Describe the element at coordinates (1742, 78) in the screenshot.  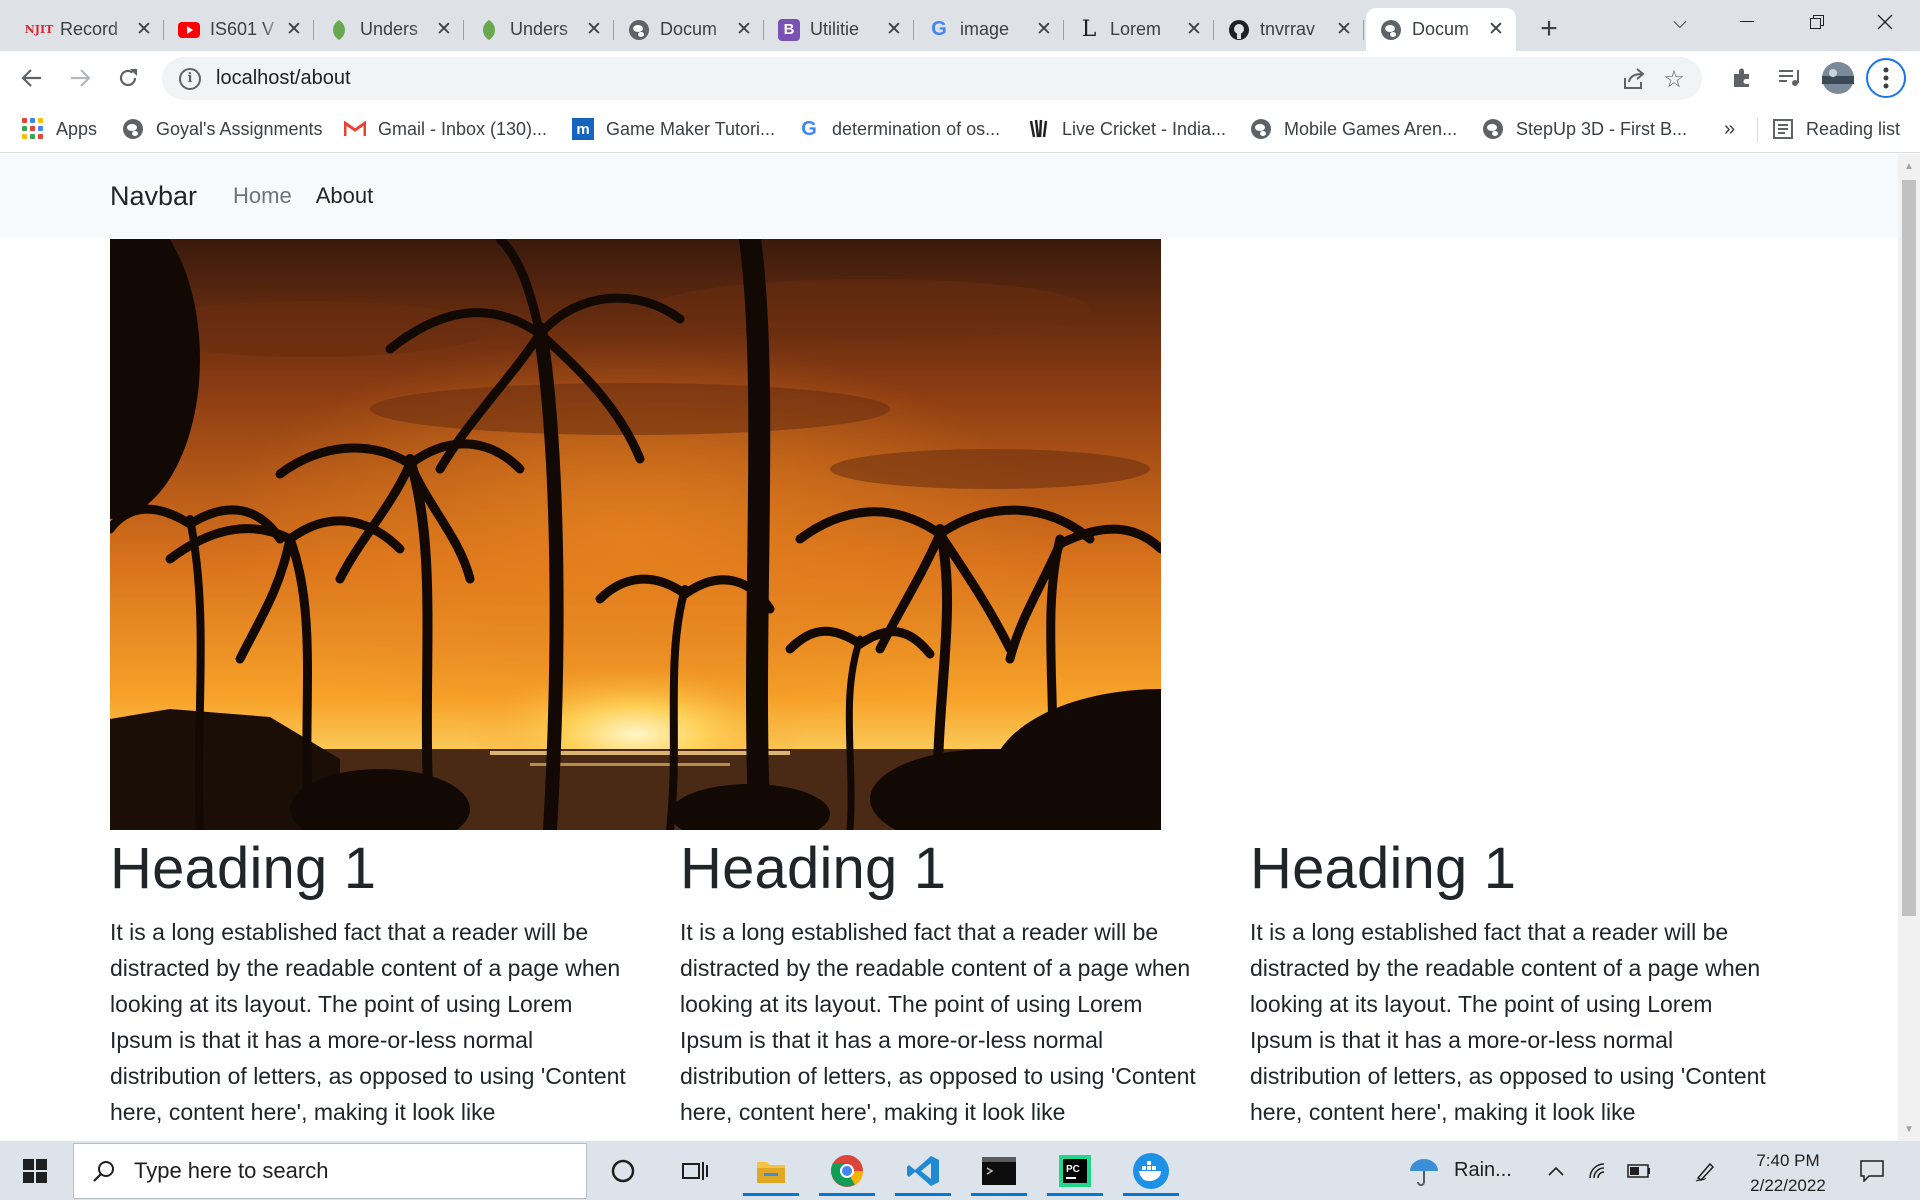
I see `extensions-icon` at that location.